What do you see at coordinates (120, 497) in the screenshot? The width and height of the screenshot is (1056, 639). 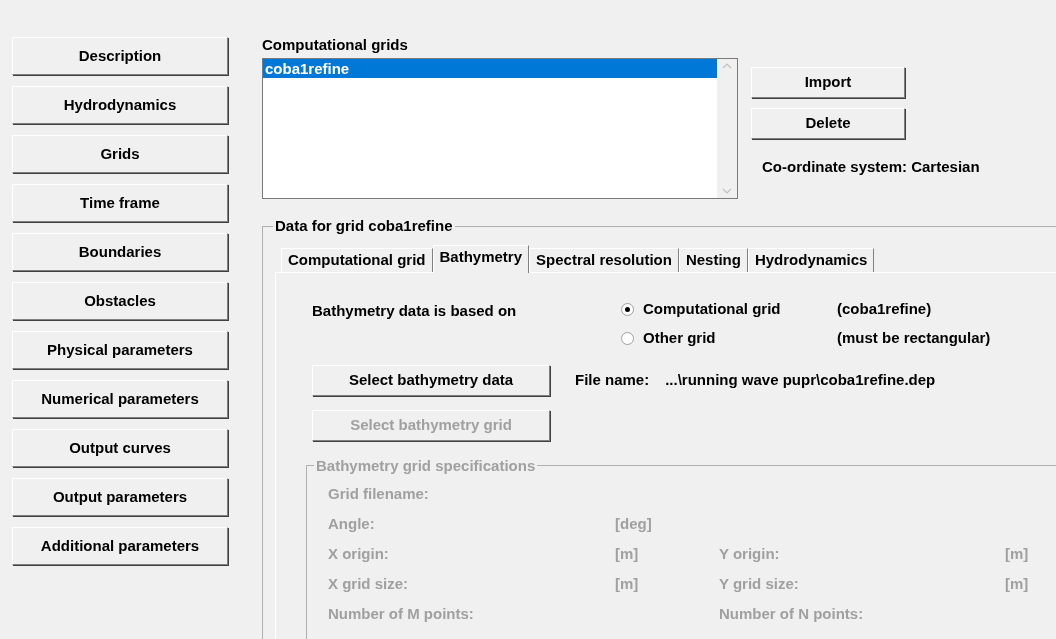 I see `nav-button: Output parameters` at bounding box center [120, 497].